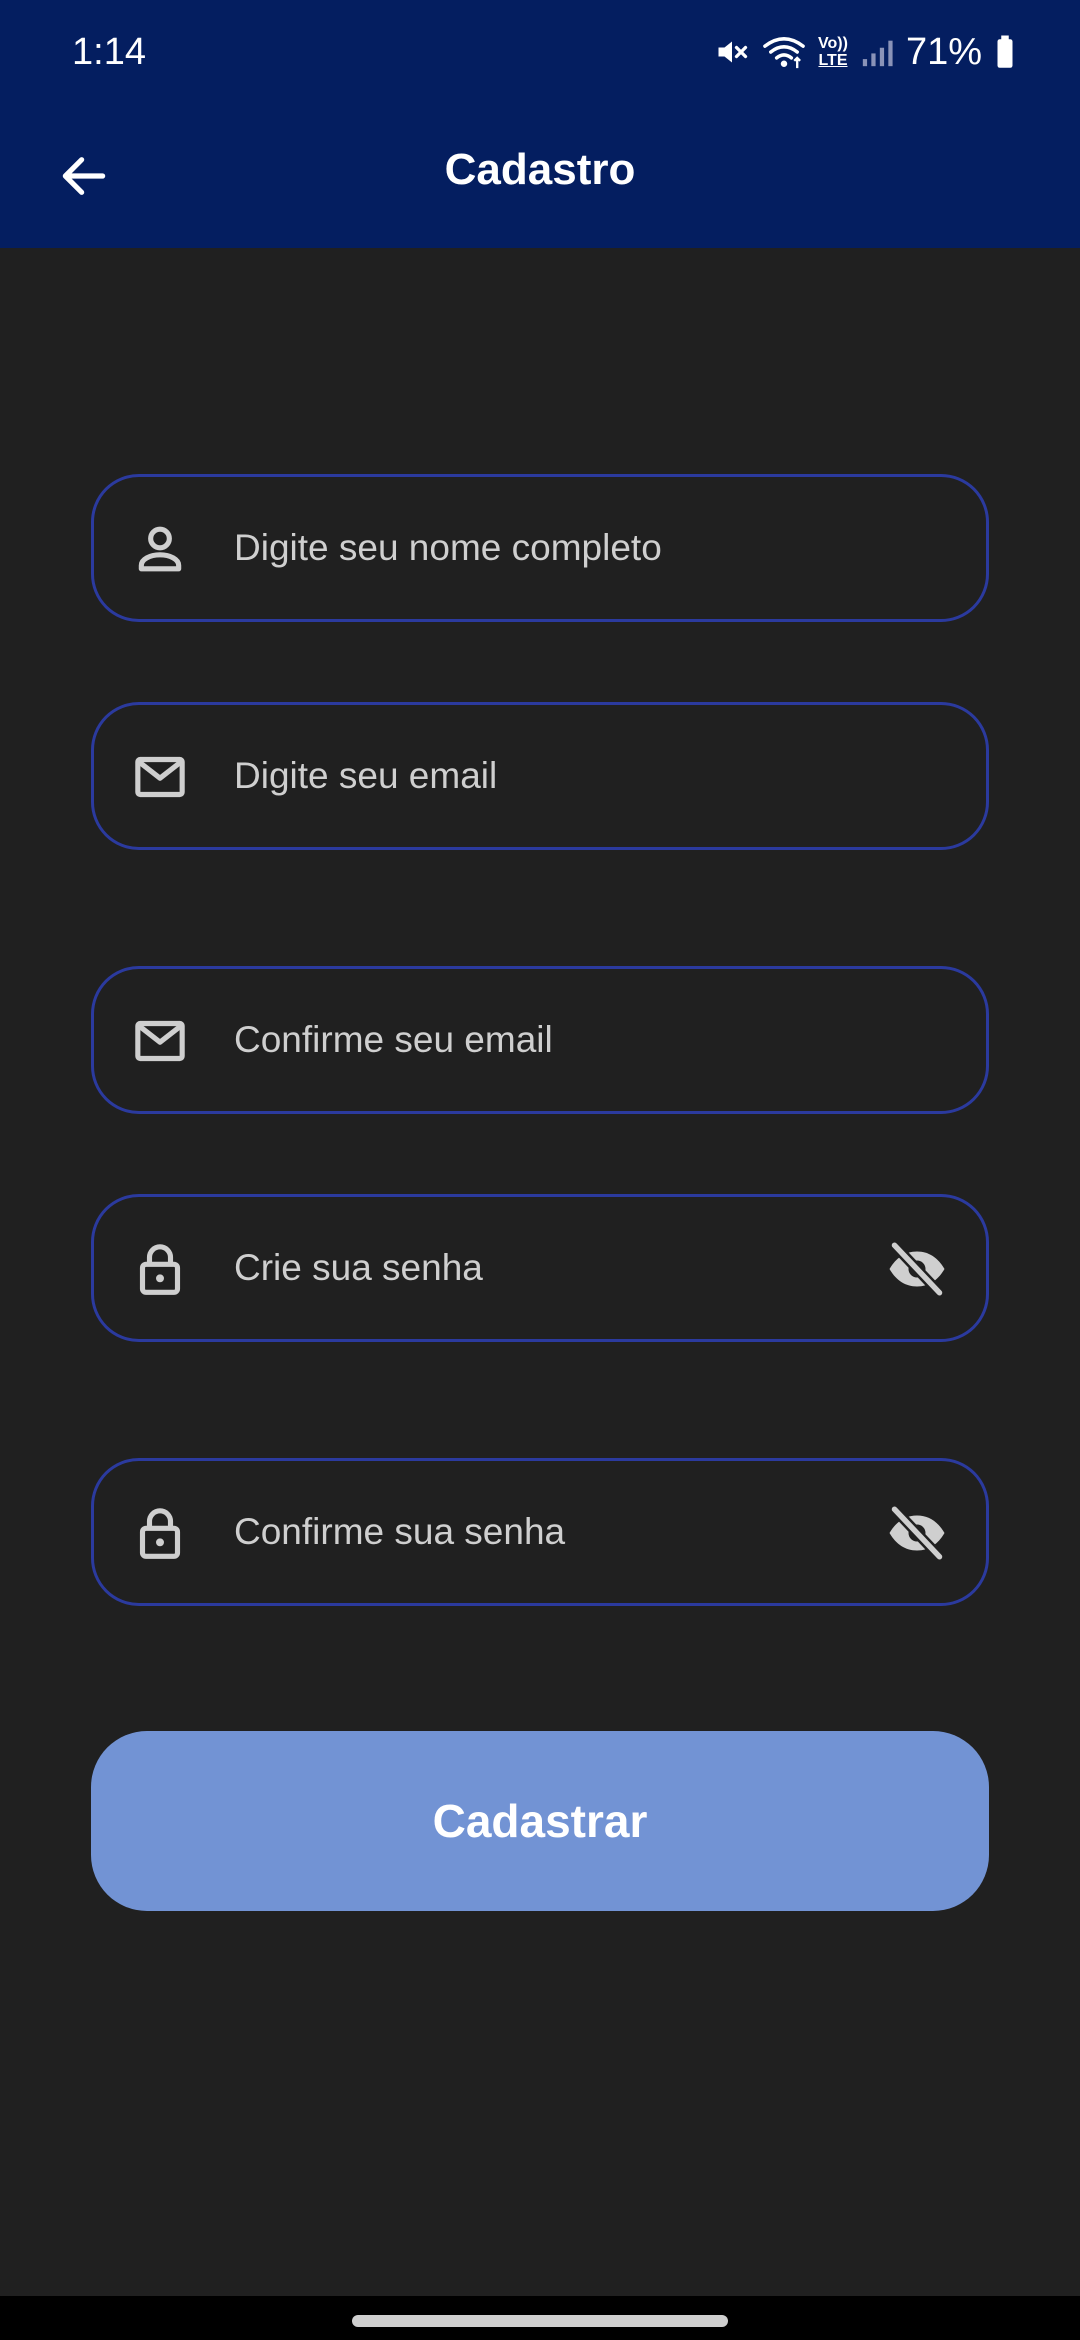 The width and height of the screenshot is (1080, 2340). What do you see at coordinates (555, 548) in the screenshot?
I see `full-name-input` at bounding box center [555, 548].